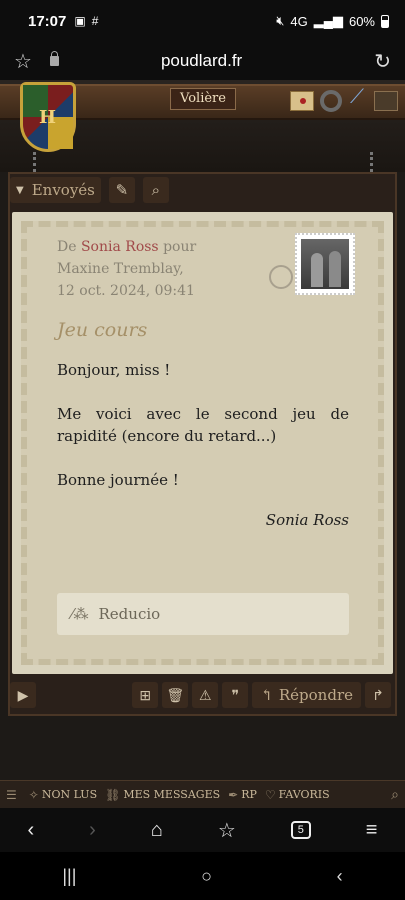  I want to click on warning-icon: ⚠, so click(205, 695).